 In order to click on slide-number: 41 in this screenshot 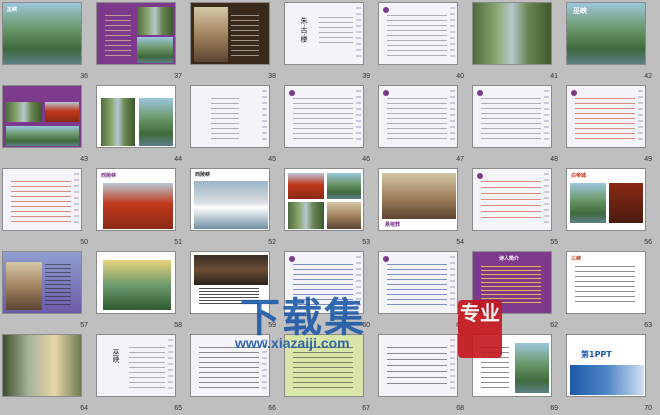, I will do `click(554, 76)`.